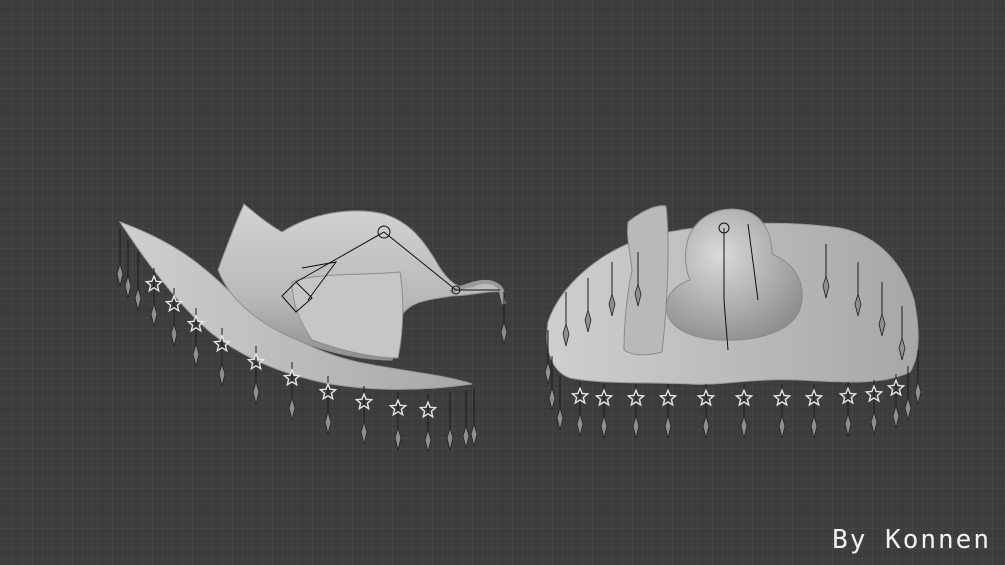  What do you see at coordinates (646, 280) in the screenshot?
I see `right-hat-fold` at bounding box center [646, 280].